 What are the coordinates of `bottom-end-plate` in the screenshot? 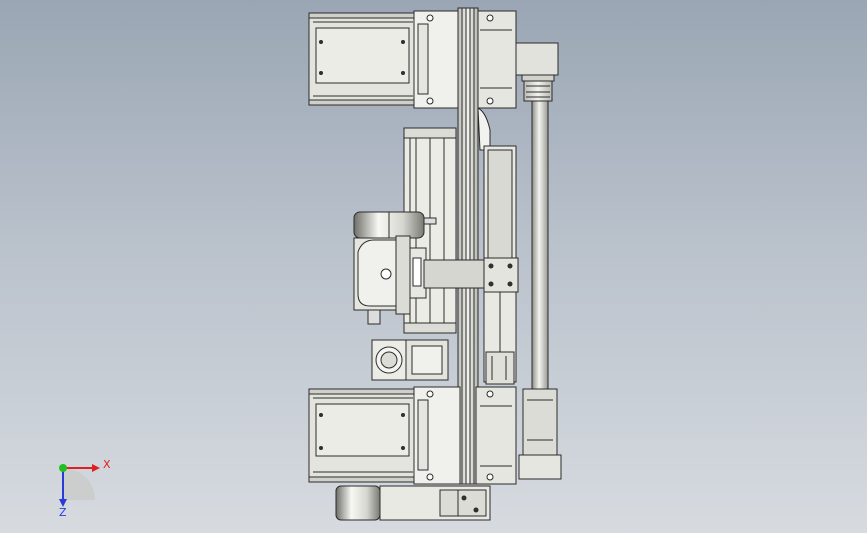 It's located at (437, 435).